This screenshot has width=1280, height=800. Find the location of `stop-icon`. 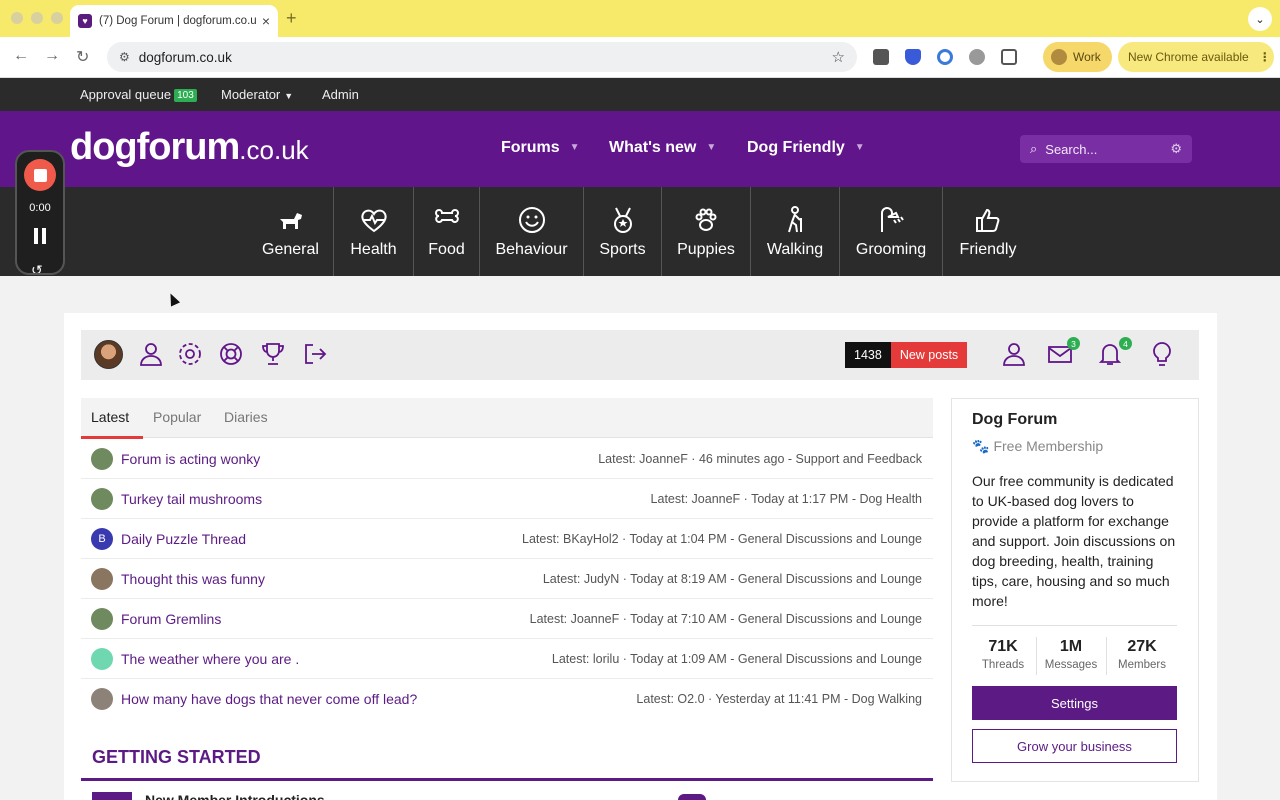

stop-icon is located at coordinates (40, 175).